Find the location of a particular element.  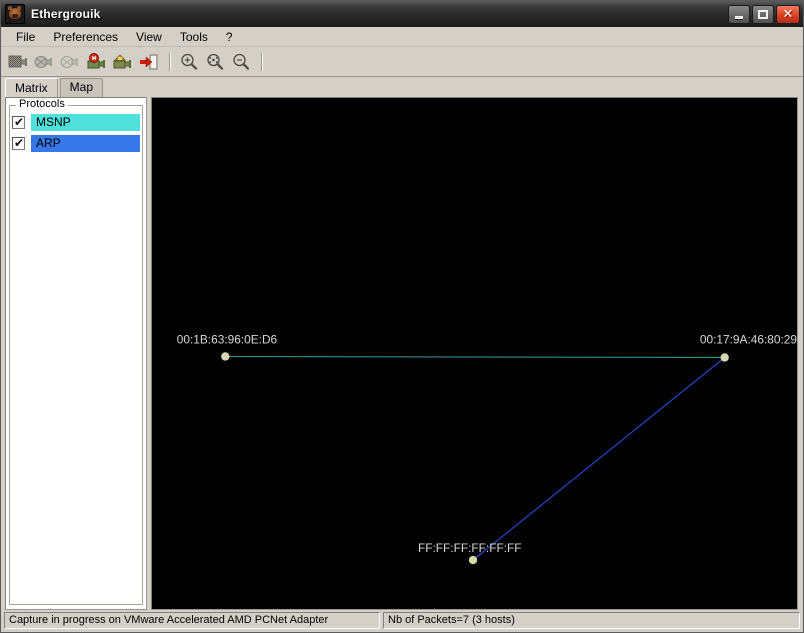

capture-pause-icon is located at coordinates (69, 61).